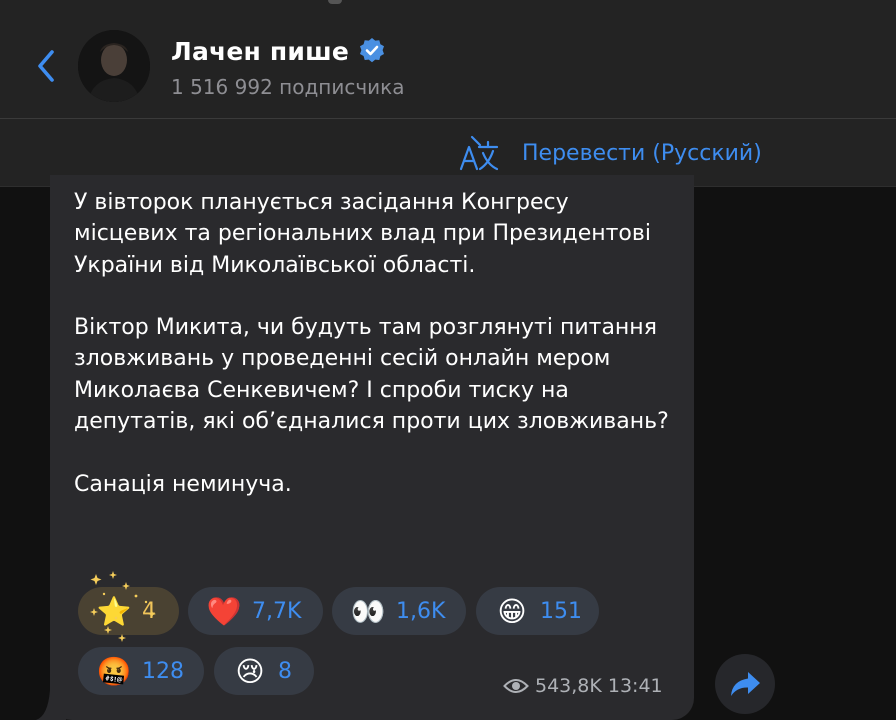 The image size is (896, 720). Describe the element at coordinates (512, 611) in the screenshot. I see `grin-icon: 😁` at that location.